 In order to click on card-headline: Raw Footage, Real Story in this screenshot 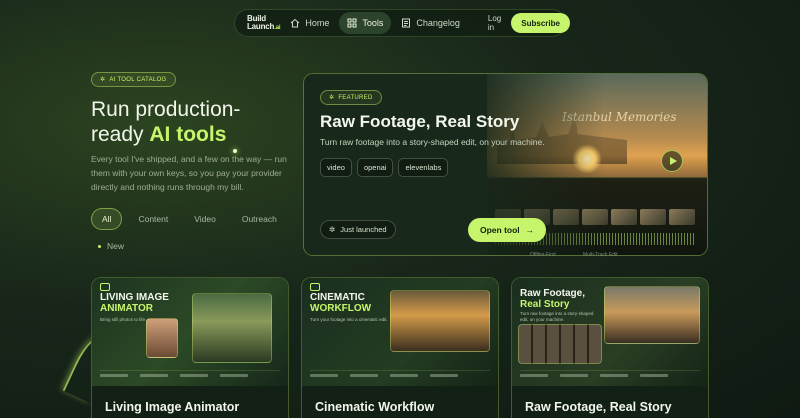, I will do `click(553, 299)`.